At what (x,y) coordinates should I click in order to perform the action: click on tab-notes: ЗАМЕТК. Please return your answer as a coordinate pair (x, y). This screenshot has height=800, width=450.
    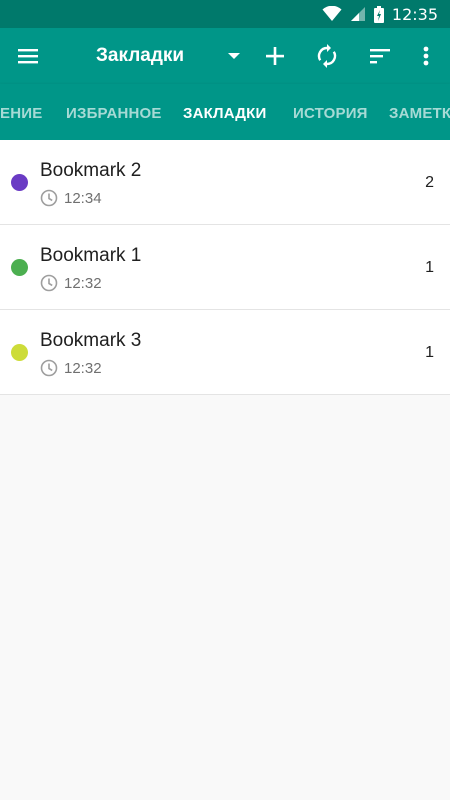
    Looking at the image, I should click on (419, 112).